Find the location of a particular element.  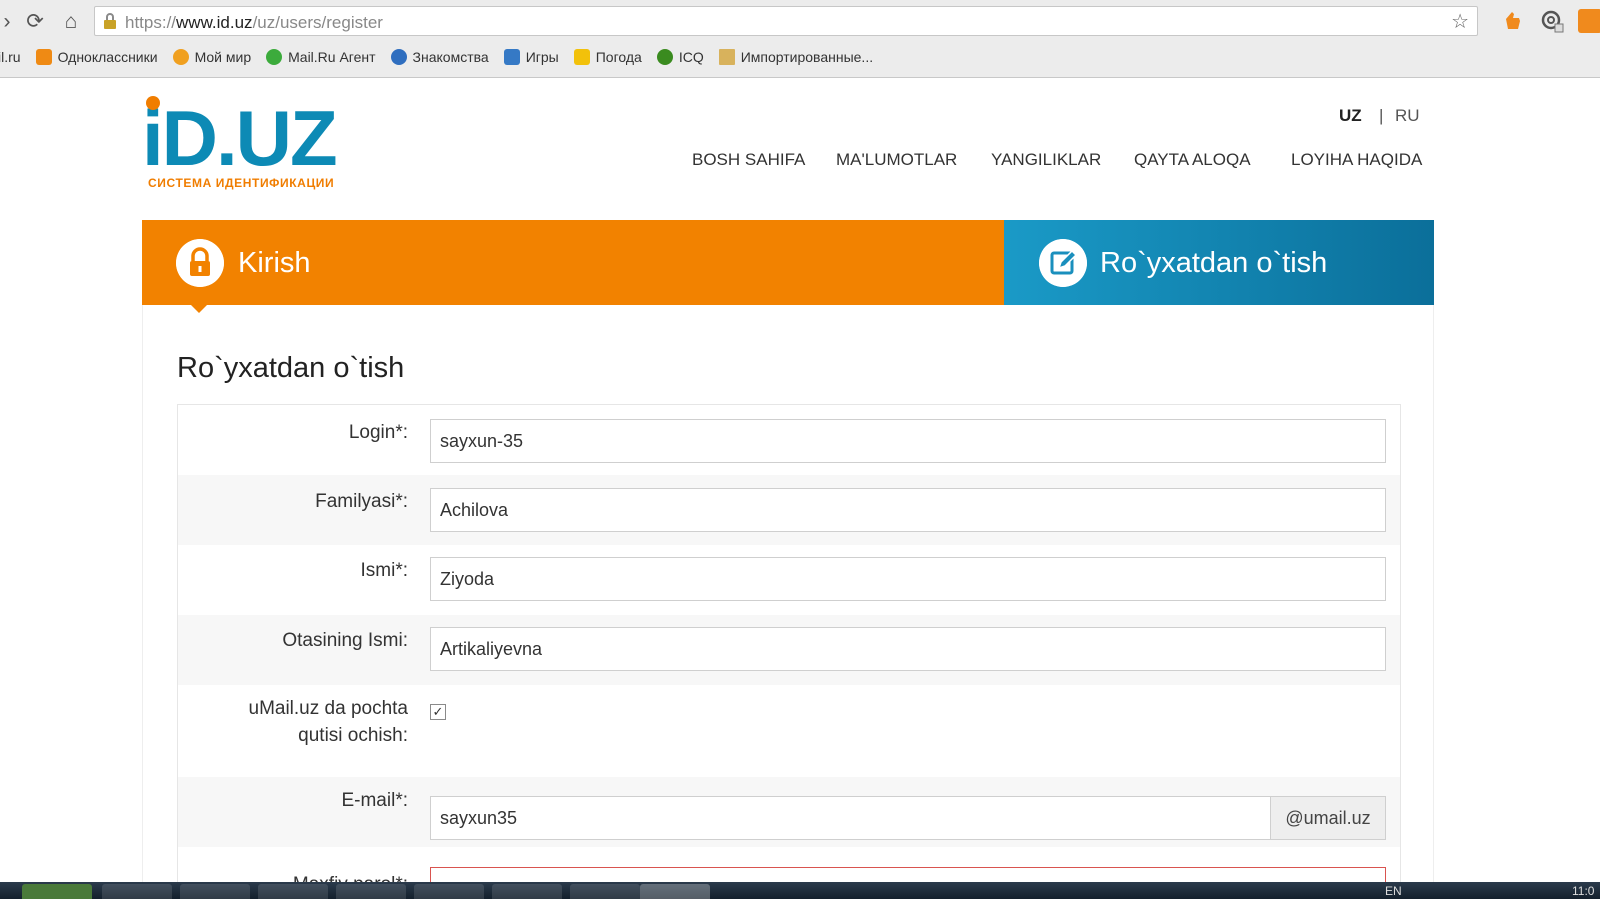

mail-agent-bookmark-icon is located at coordinates (274, 57).